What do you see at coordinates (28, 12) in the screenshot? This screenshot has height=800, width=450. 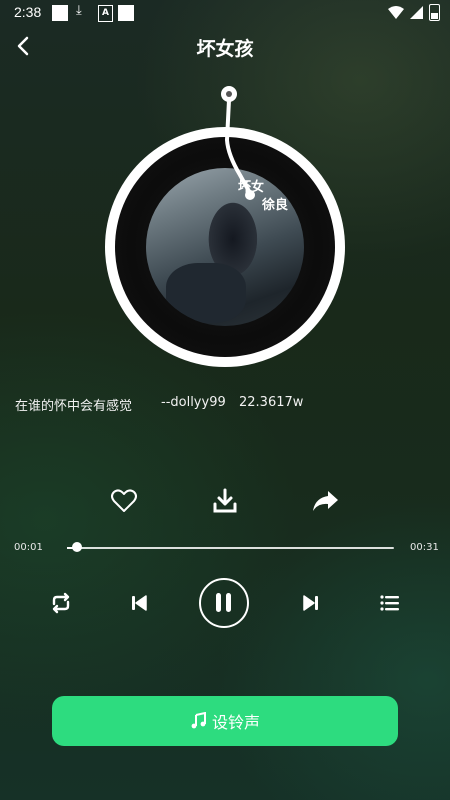 I see `status-time: 2:38` at bounding box center [28, 12].